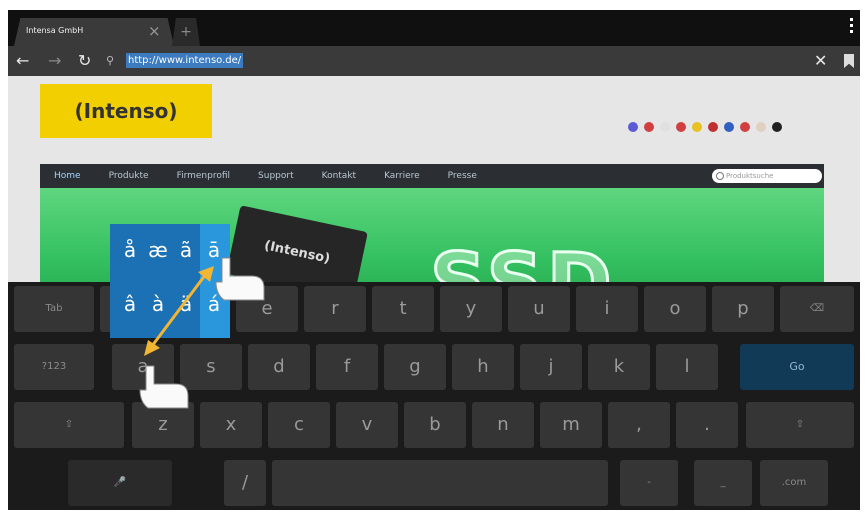 This screenshot has width=868, height=515. What do you see at coordinates (67, 176) in the screenshot?
I see `nav-item-home: Home` at bounding box center [67, 176].